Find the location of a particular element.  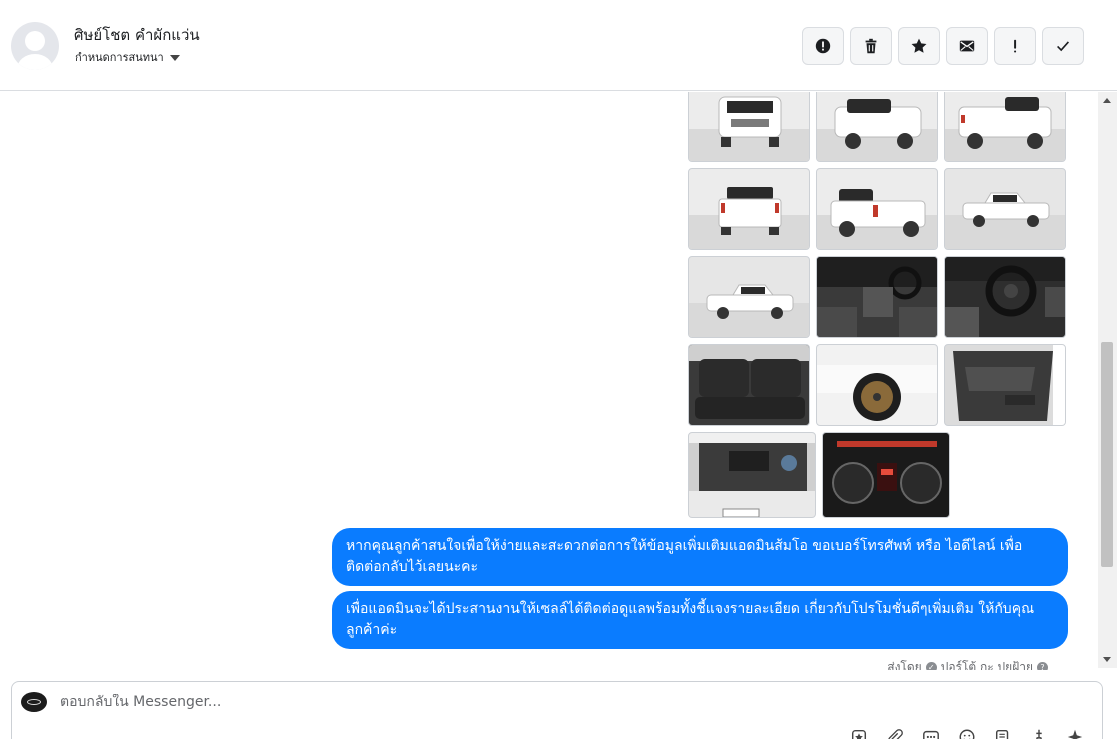

star-button is located at coordinates (919, 46).